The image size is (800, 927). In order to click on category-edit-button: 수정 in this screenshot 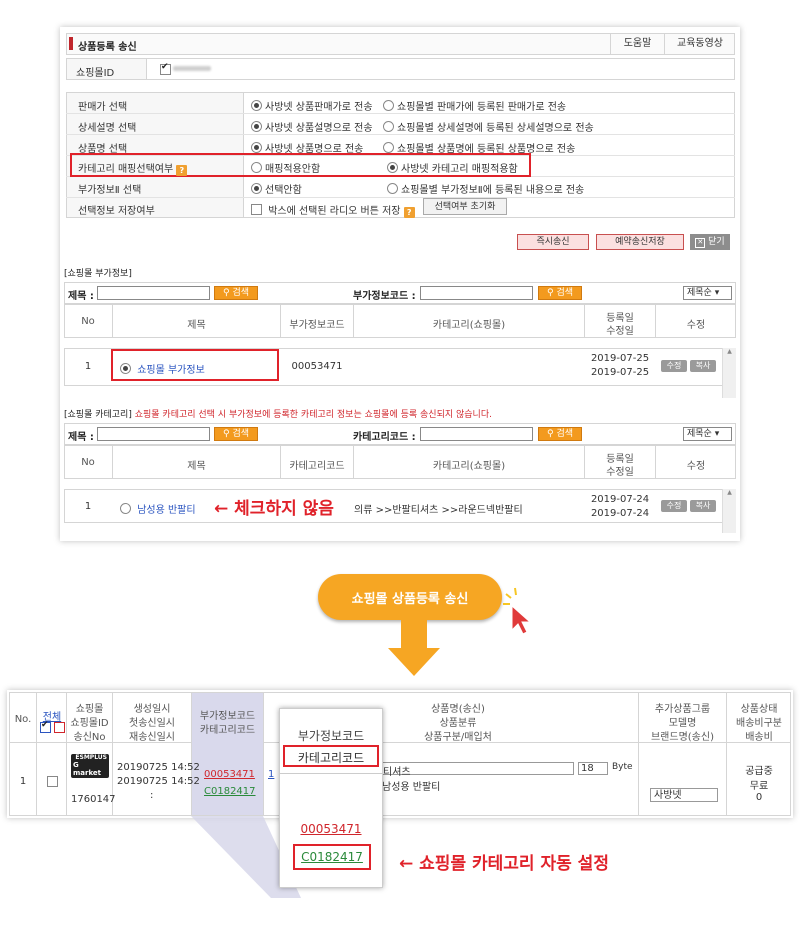, I will do `click(674, 506)`.